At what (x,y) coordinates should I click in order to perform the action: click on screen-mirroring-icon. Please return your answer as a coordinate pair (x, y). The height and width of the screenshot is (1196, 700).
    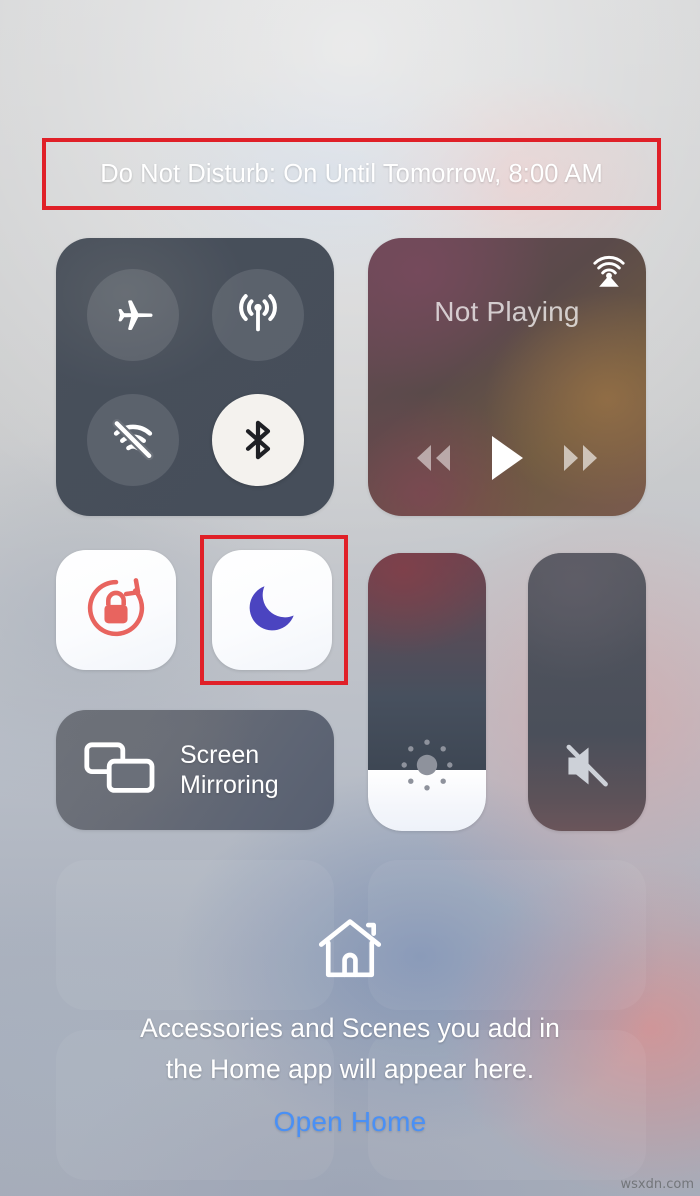
    Looking at the image, I should click on (120, 770).